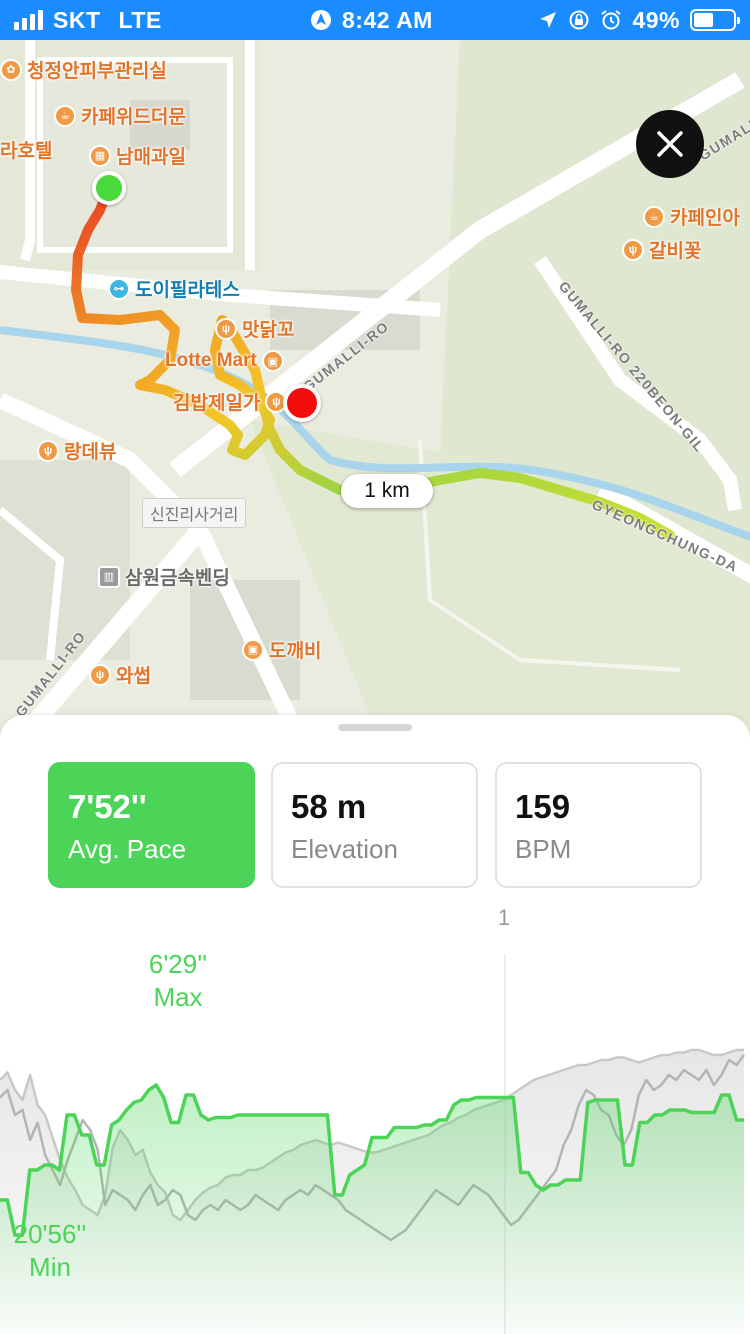 The width and height of the screenshot is (750, 1334). I want to click on min-label: Min, so click(50, 1267).